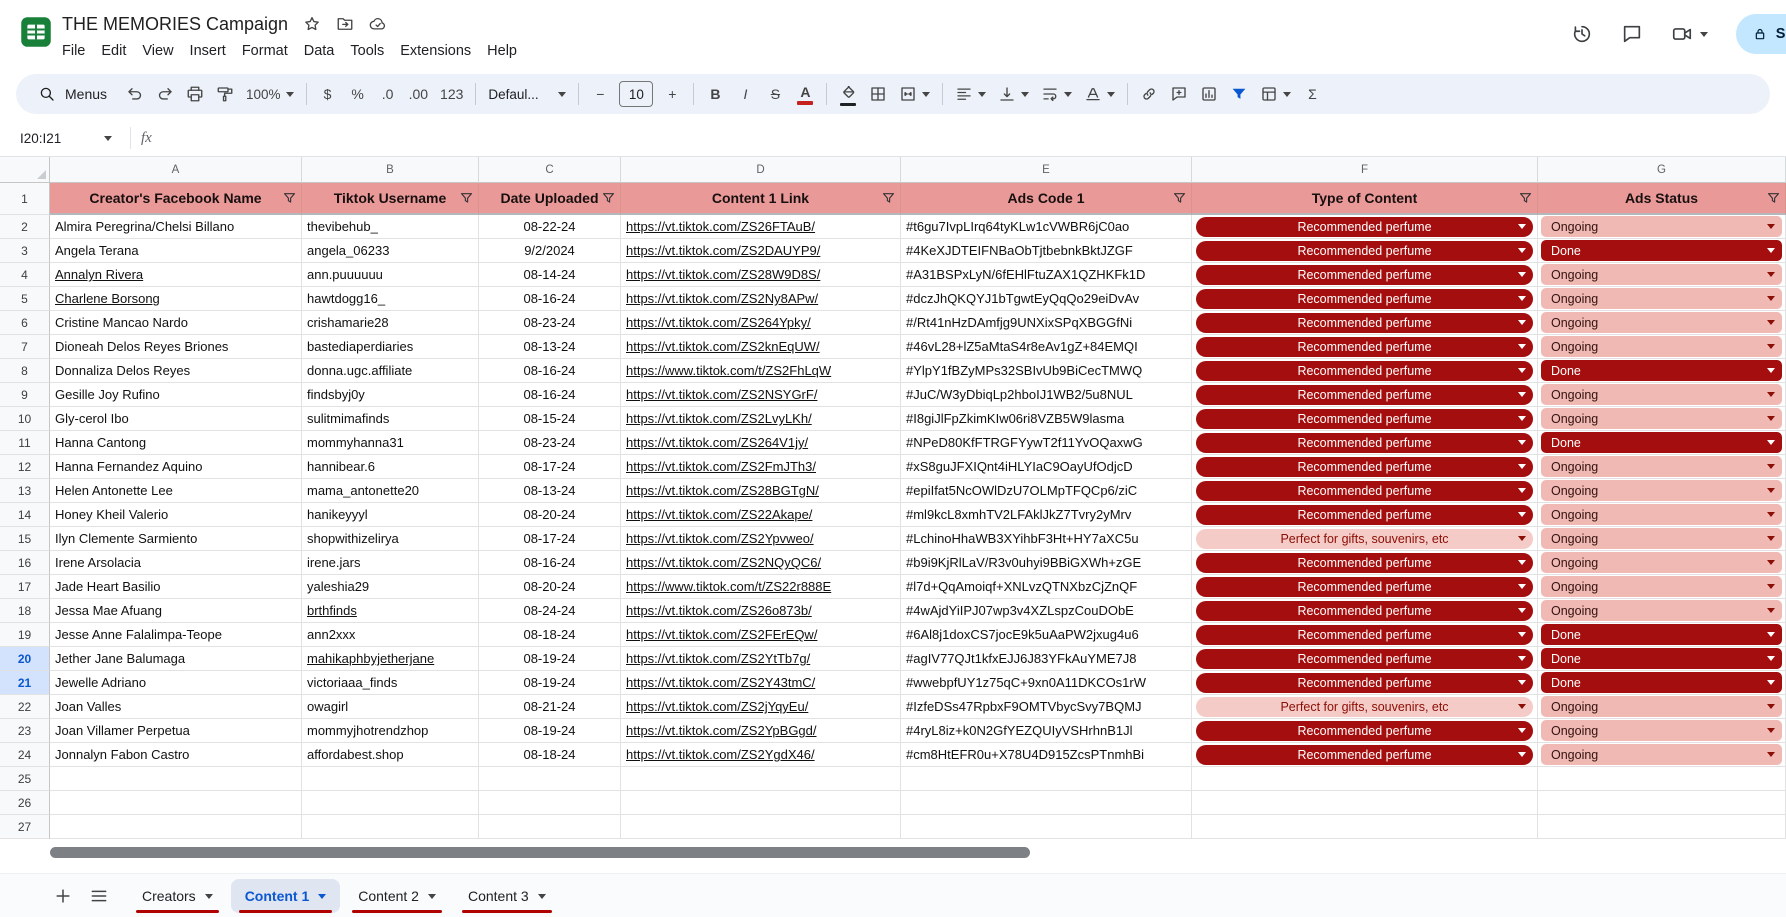 Image resolution: width=1786 pixels, height=917 pixels. Describe the element at coordinates (176, 395) in the screenshot. I see `cell-creator-name: Gesille Joy Rufino` at that location.